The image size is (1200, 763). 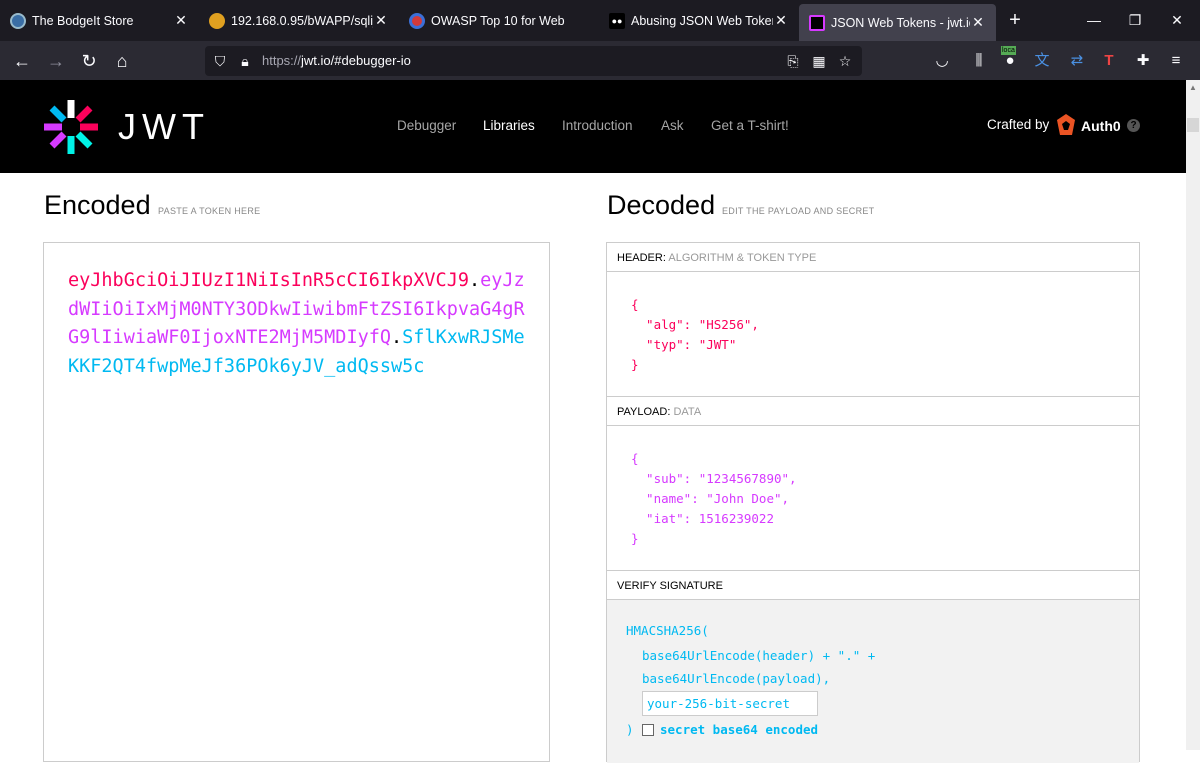 I want to click on tab-bwapp: 192.168.0.95/bWAPP/sqli_6.ph ✕, so click(x=299, y=20).